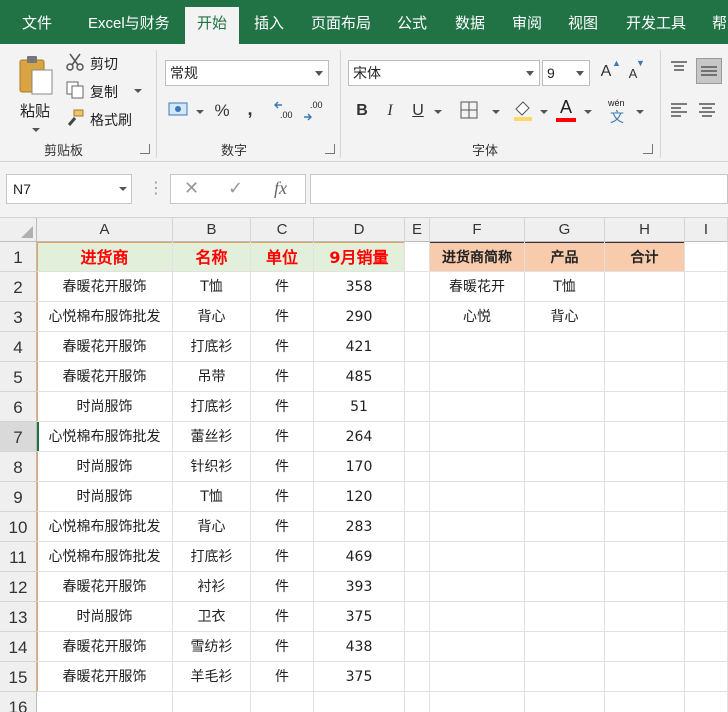  I want to click on borders-button, so click(471, 112).